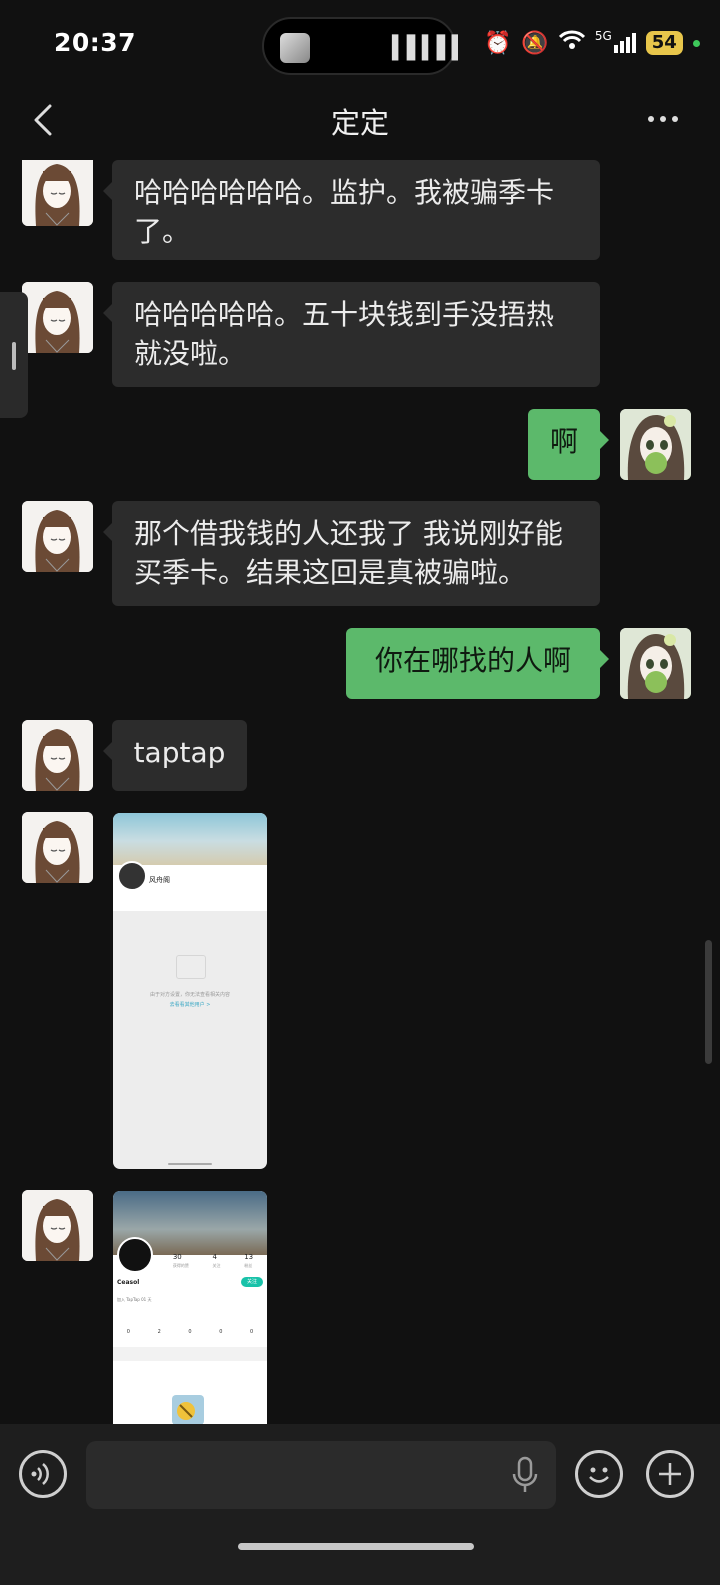 The height and width of the screenshot is (1585, 720). Describe the element at coordinates (498, 43) in the screenshot. I see `alarm-icon: ⏰` at that location.